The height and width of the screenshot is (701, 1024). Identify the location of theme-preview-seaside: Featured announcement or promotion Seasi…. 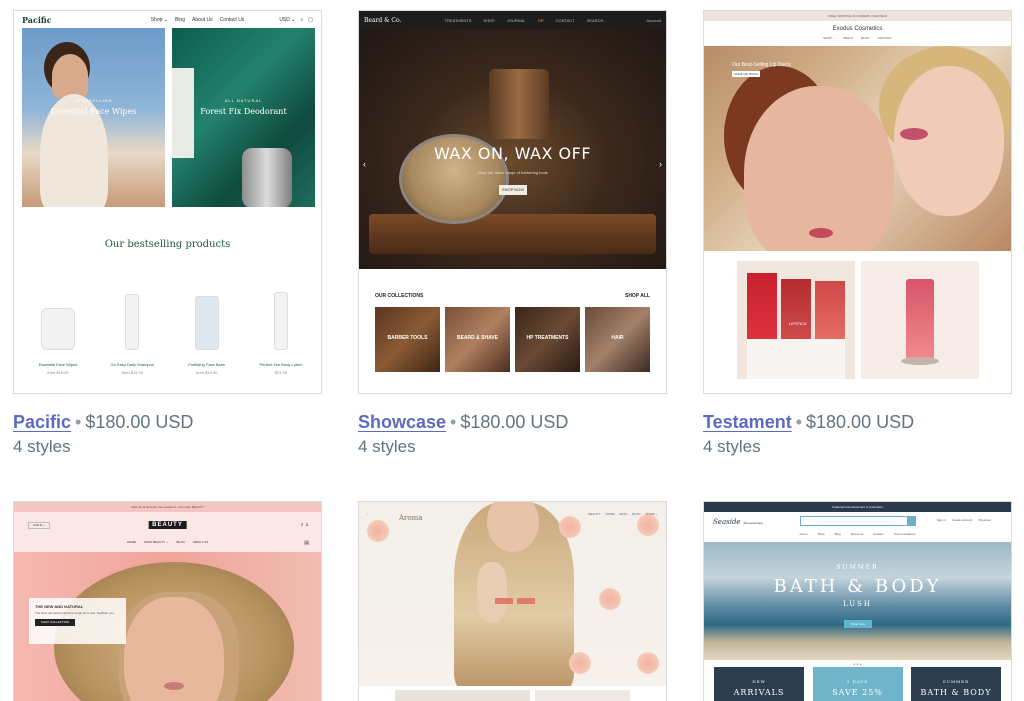
(857, 601).